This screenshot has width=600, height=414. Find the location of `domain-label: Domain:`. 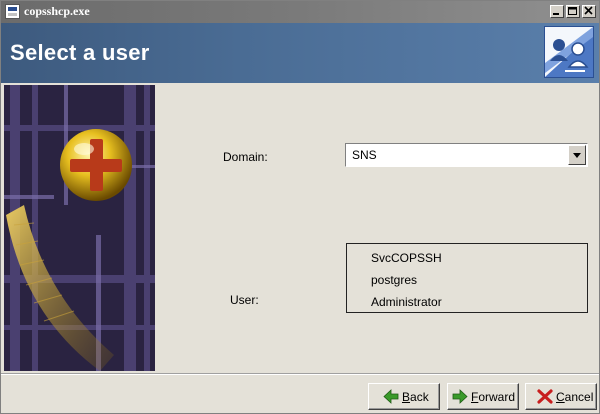

domain-label: Domain: is located at coordinates (245, 157).